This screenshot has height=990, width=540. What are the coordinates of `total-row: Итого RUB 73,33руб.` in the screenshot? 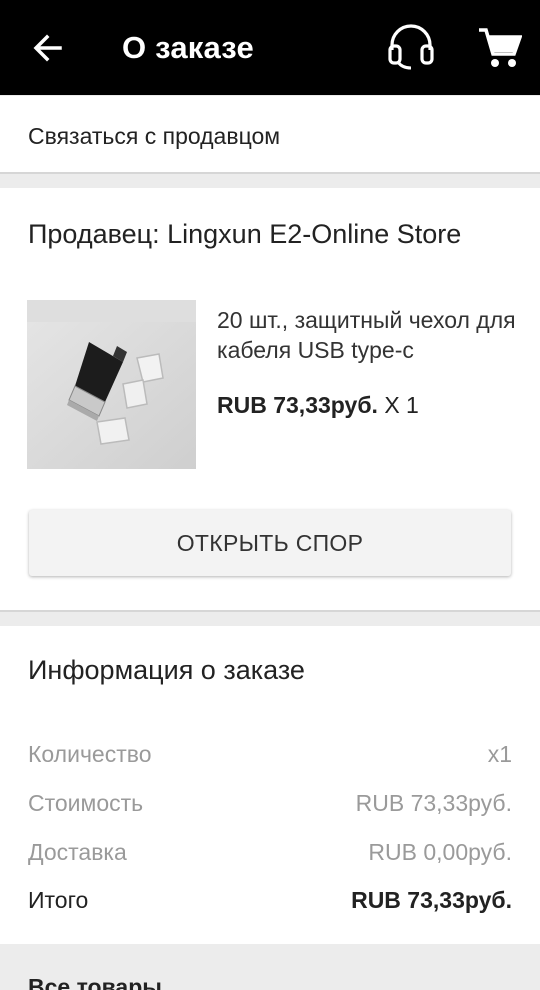 It's located at (270, 900).